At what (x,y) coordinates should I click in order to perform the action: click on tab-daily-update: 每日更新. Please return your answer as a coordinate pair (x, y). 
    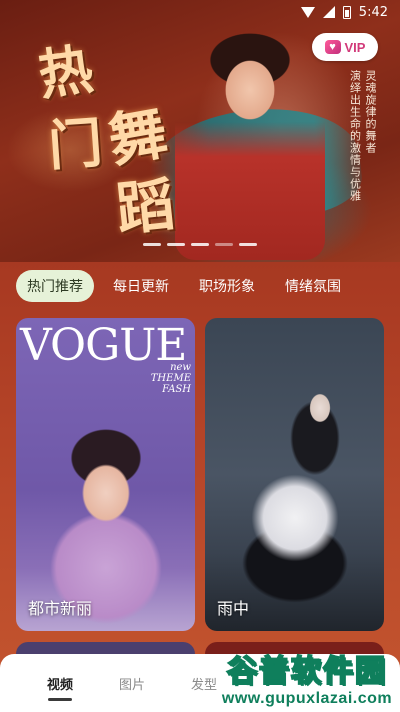
    Looking at the image, I should click on (141, 286).